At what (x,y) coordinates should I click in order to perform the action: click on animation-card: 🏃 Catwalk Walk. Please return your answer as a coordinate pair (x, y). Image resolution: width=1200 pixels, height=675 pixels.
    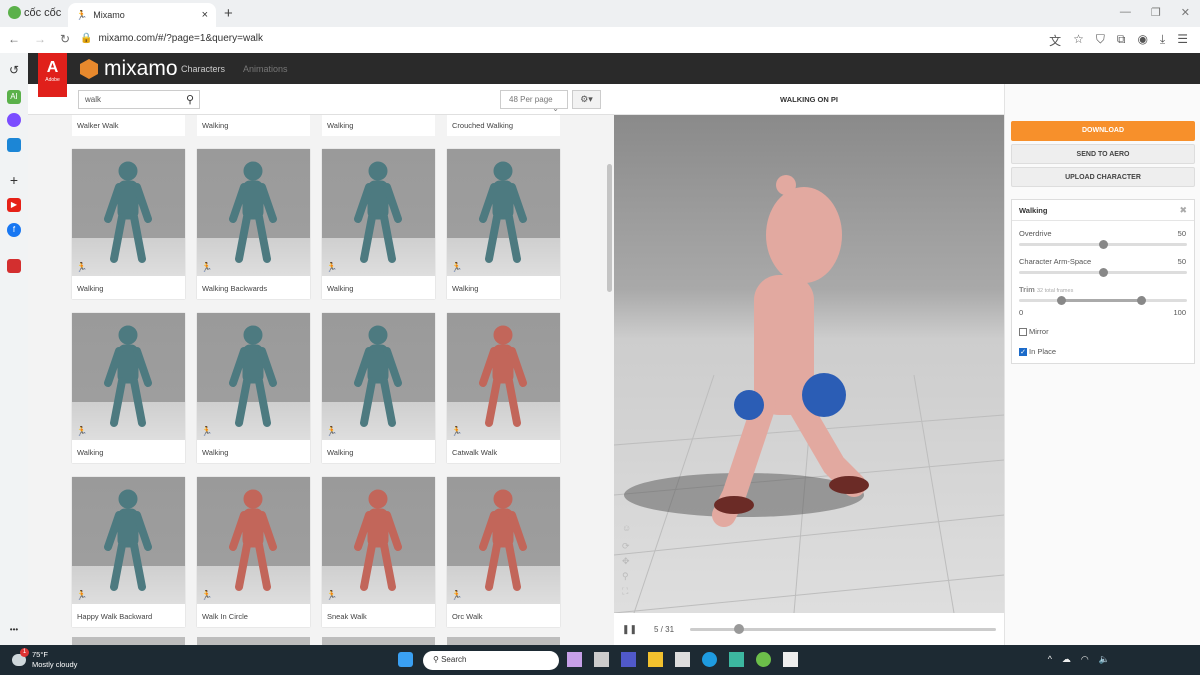
    Looking at the image, I should click on (503, 388).